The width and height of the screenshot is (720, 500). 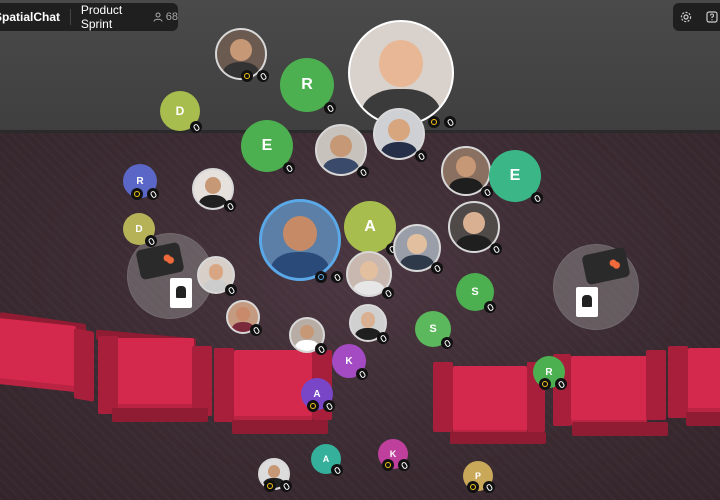 What do you see at coordinates (158, 17) in the screenshot?
I see `person-icon` at bounding box center [158, 17].